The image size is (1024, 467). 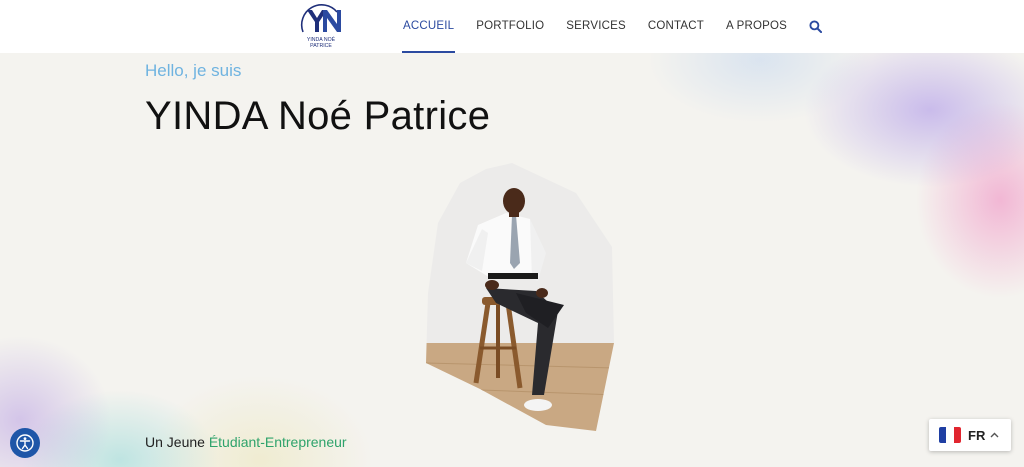 What do you see at coordinates (994, 435) in the screenshot?
I see `chevron-up-icon` at bounding box center [994, 435].